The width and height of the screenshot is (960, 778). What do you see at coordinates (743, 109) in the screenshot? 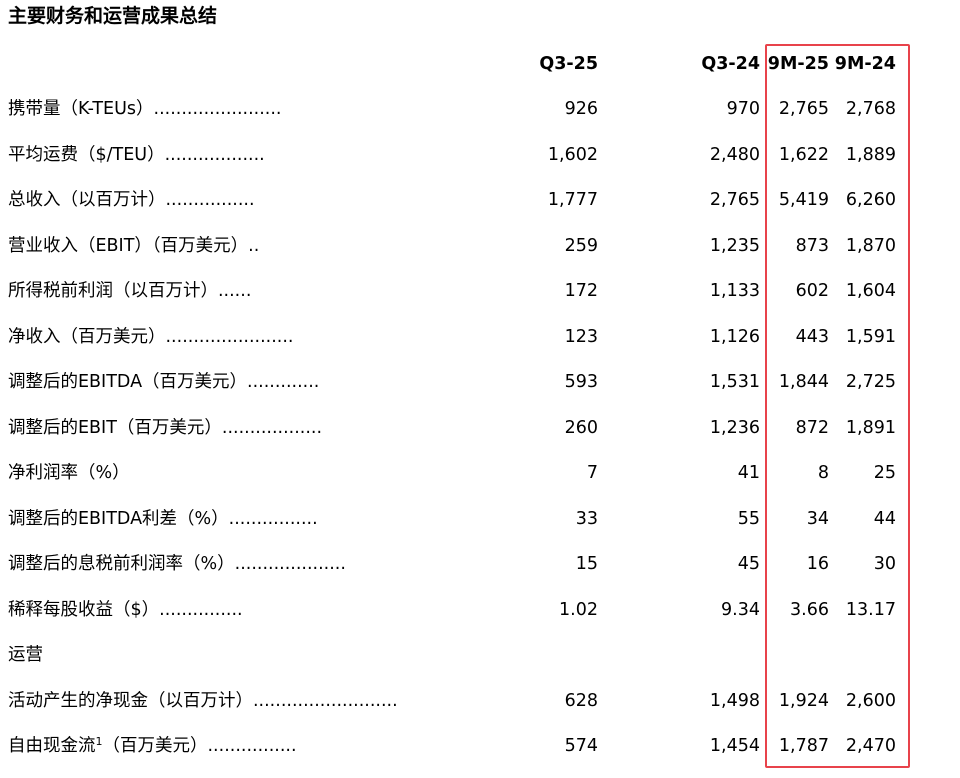
I see `cell-q3-24: 970` at bounding box center [743, 109].